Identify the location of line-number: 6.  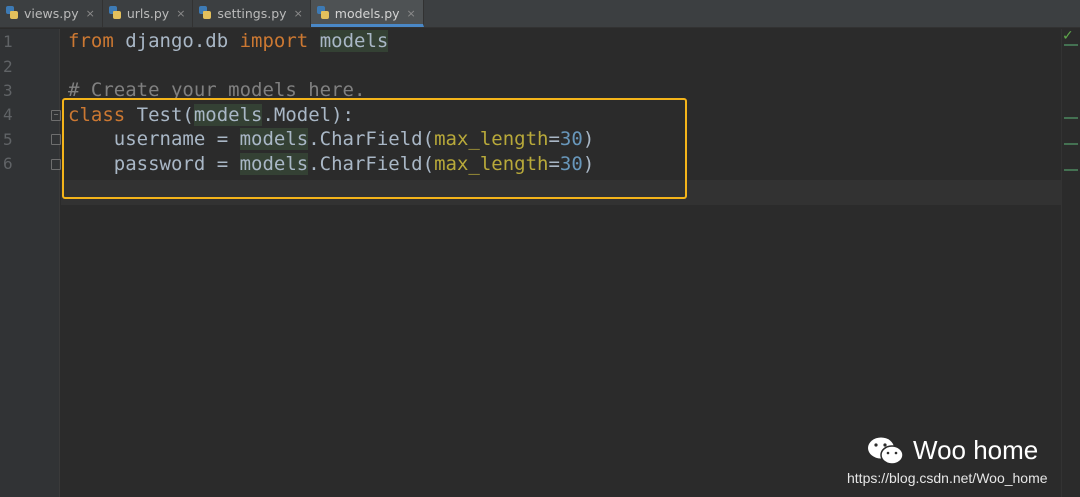
(8, 163).